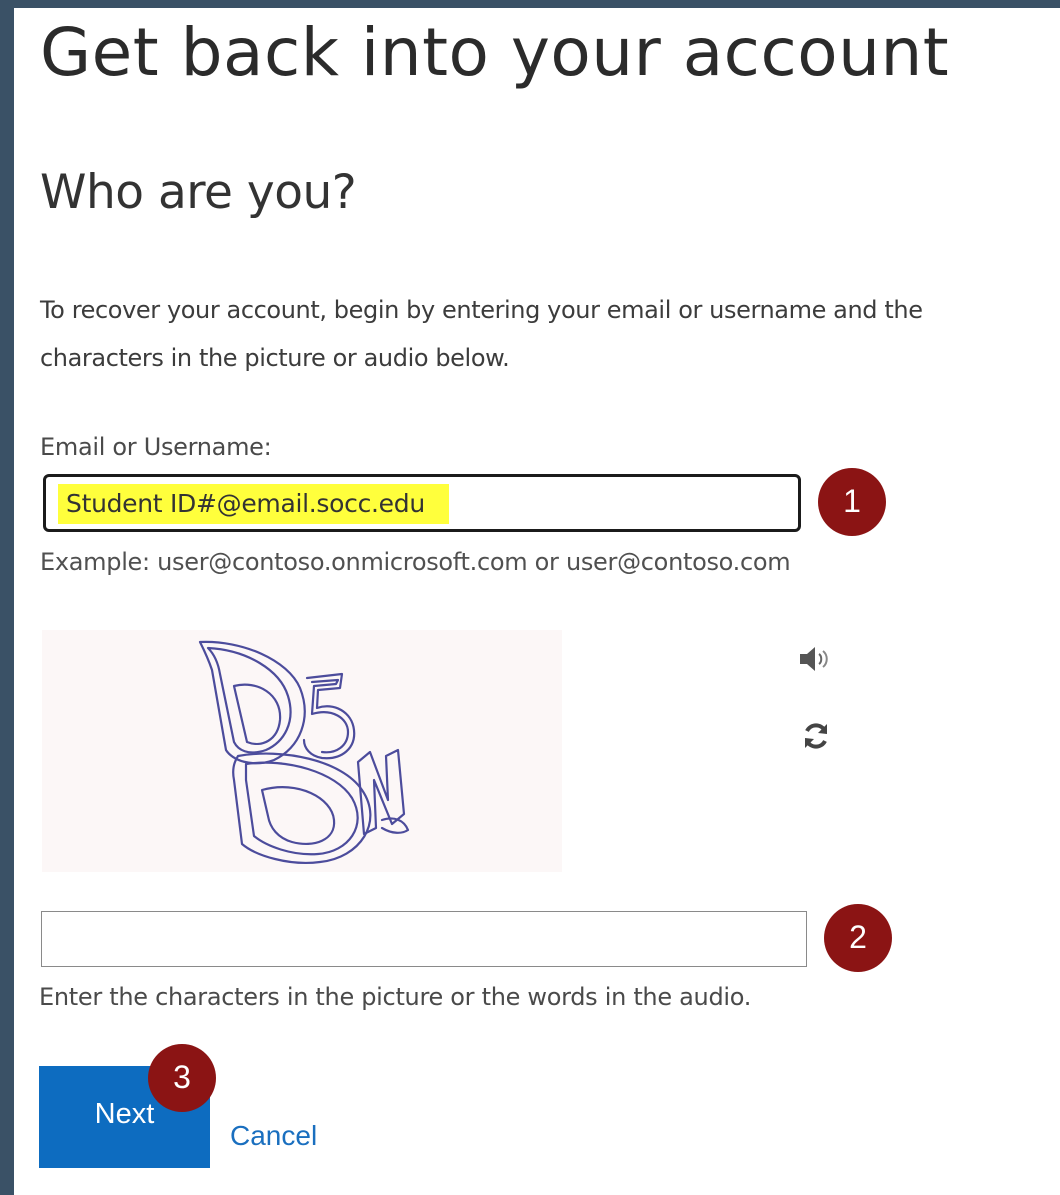 Image resolution: width=1060 pixels, height=1195 pixels. I want to click on email-input-value: Student ID#@email.socc.edu, so click(253, 504).